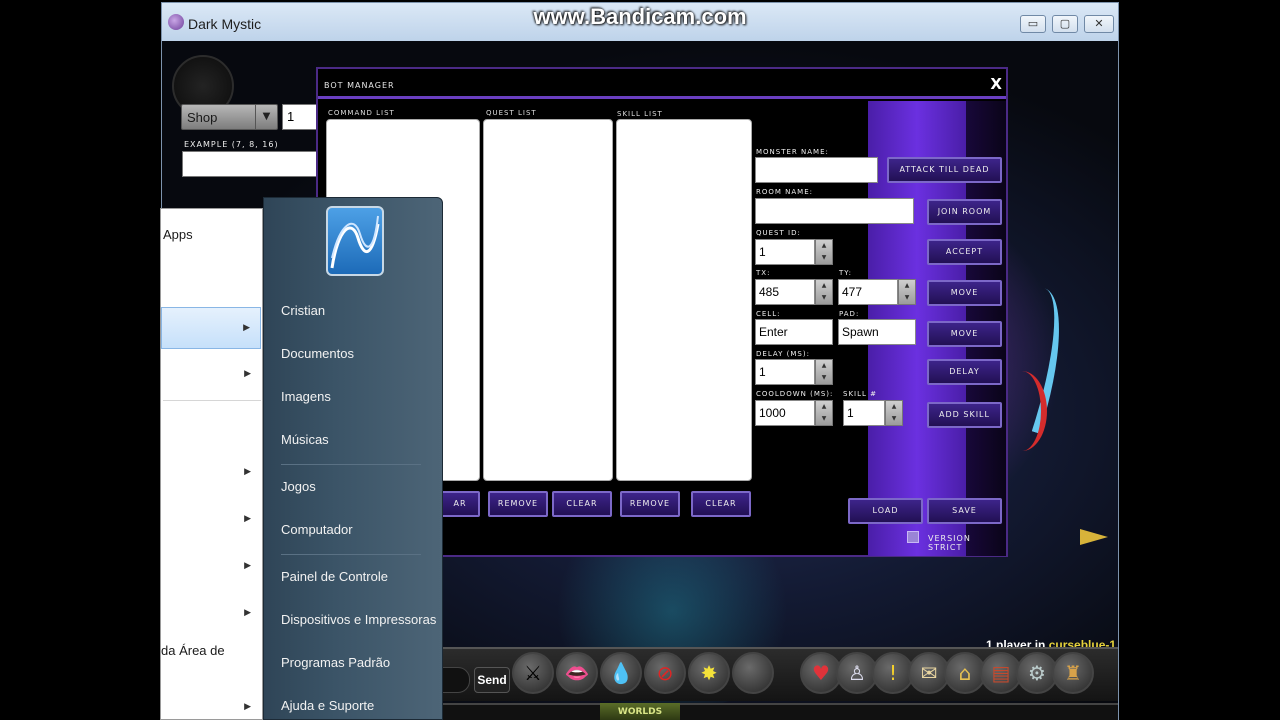 This screenshot has height=720, width=1280. Describe the element at coordinates (834, 211) in the screenshot. I see `room-name-input` at that location.